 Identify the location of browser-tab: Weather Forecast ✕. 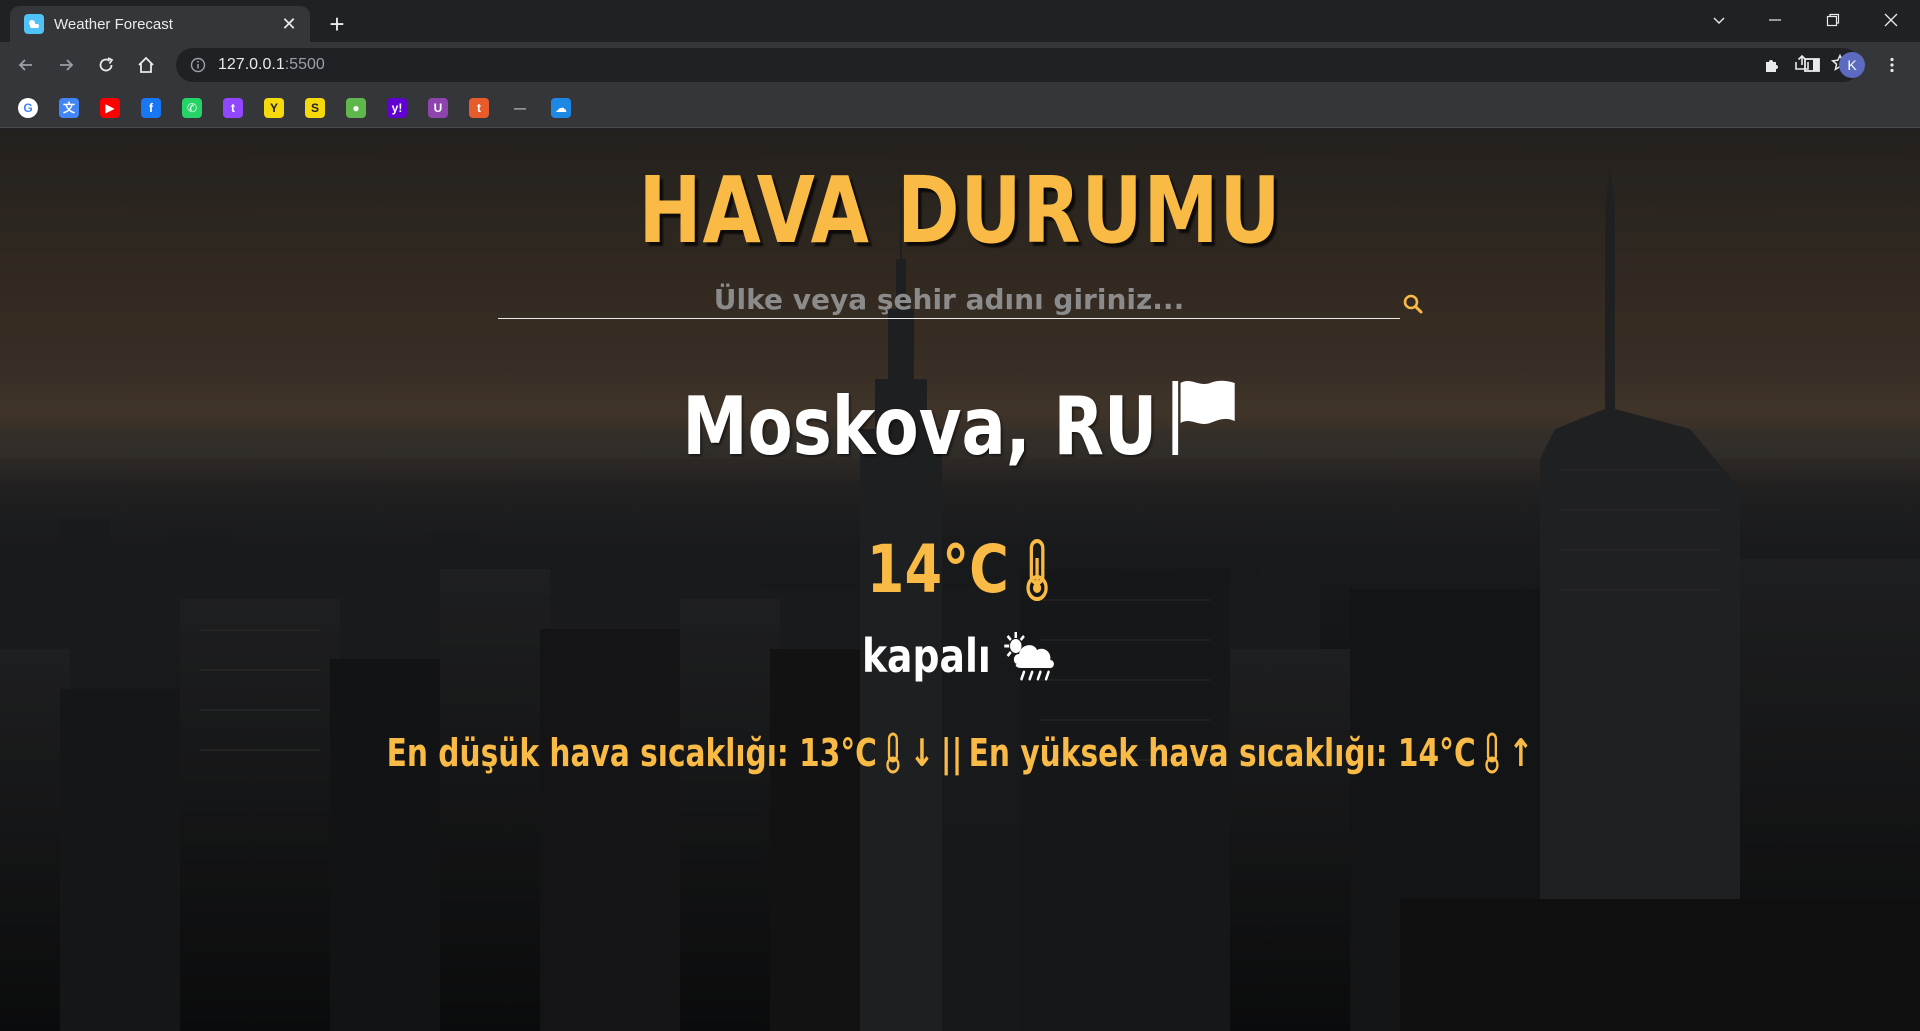
(160, 24).